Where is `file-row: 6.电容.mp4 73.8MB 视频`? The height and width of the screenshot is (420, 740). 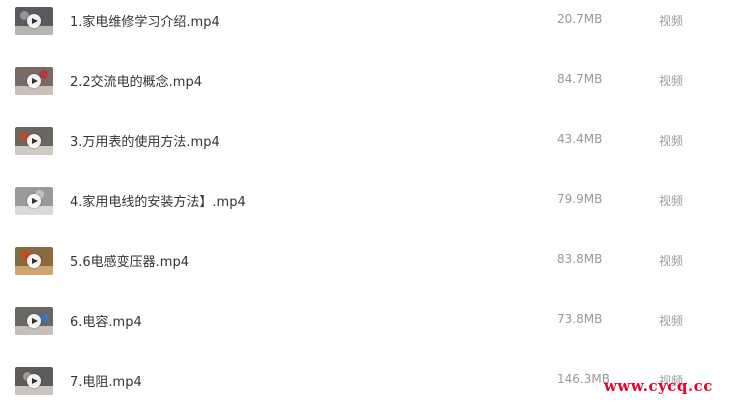 file-row: 6.电容.mp4 73.8MB 视频 is located at coordinates (370, 330).